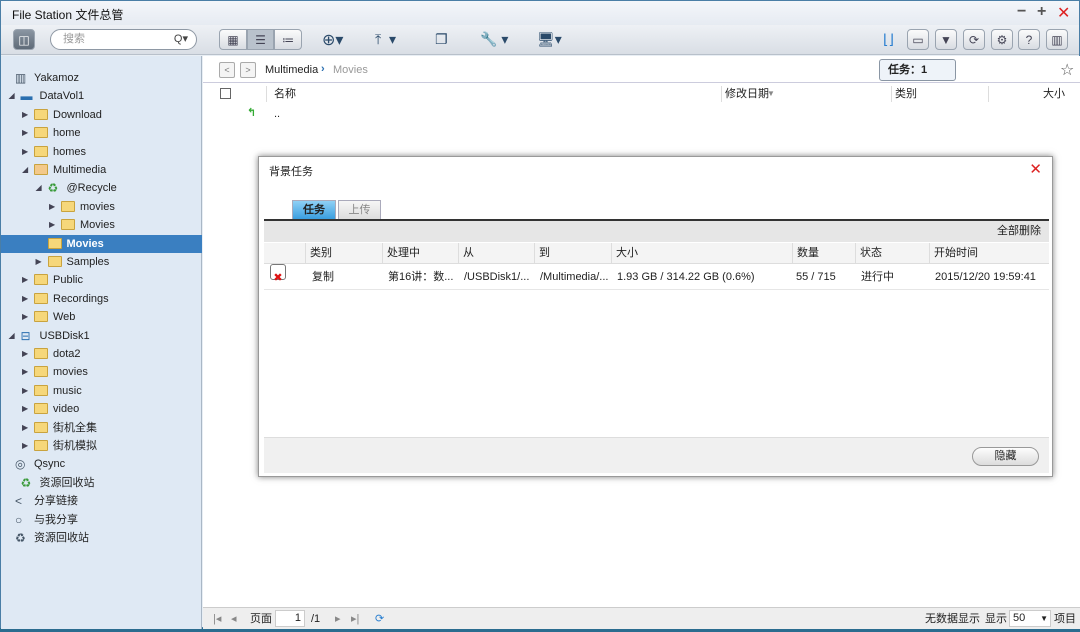 This screenshot has height=632, width=1080. I want to click on pagination-bar: |◂ ◂ 页面 1 /1 ▸ ▸| ⟳ 无数据显示 显示 50 ▼ 项目, so click(641, 618).